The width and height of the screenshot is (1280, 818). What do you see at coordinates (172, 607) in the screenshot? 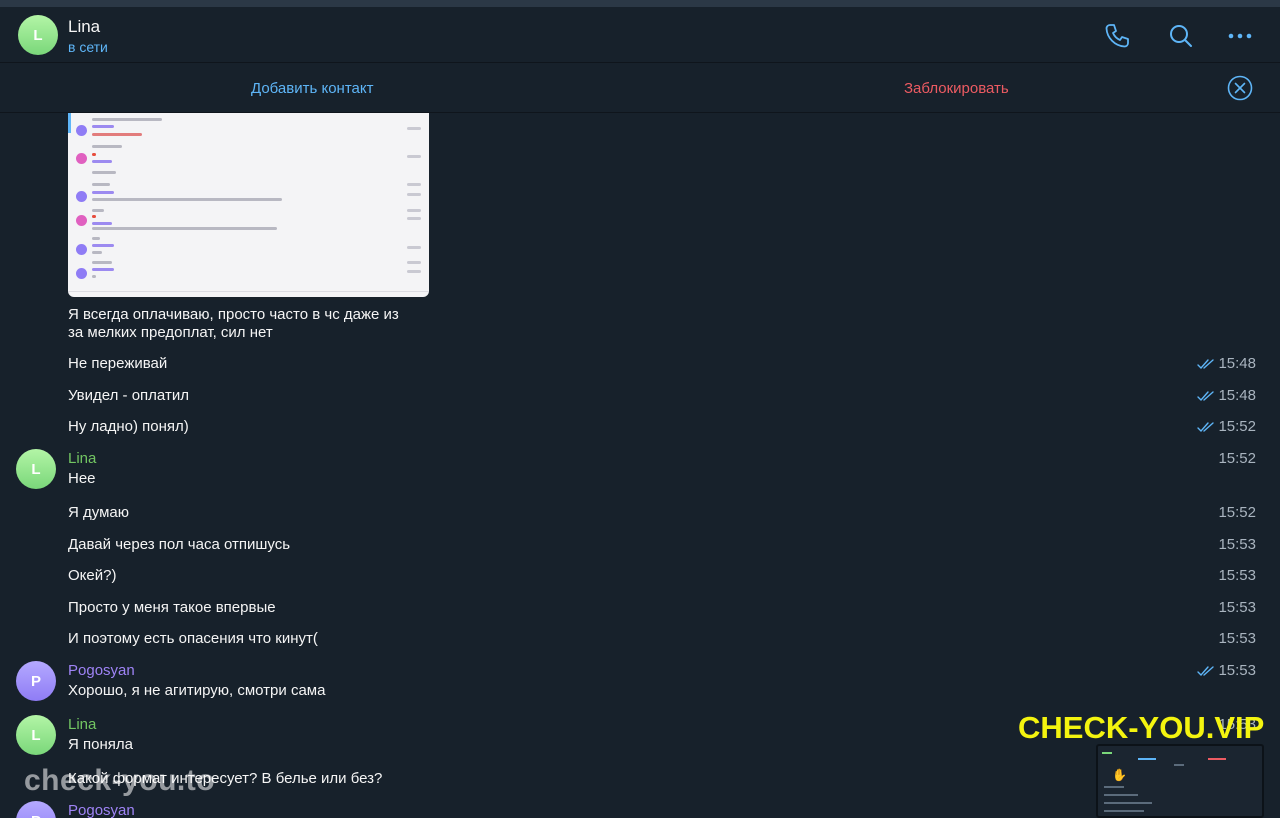
I see `message-text: Просто у меня такое впервые` at bounding box center [172, 607].